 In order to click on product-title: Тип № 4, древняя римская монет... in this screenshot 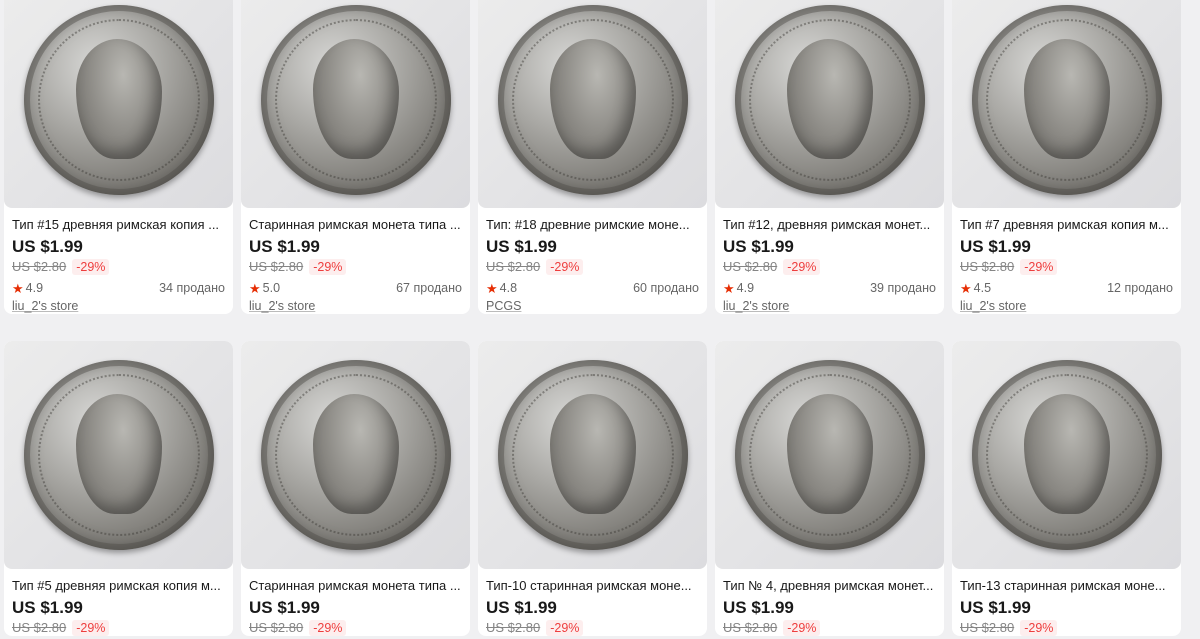, I will do `click(829, 586)`.